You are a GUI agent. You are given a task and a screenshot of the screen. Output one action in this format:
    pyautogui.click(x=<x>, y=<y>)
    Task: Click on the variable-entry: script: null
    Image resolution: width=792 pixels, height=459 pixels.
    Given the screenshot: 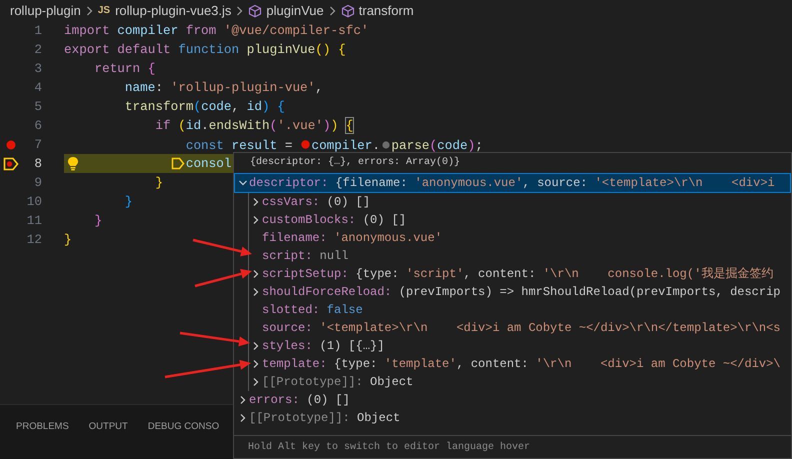 What is the action you would take?
    pyautogui.click(x=305, y=256)
    